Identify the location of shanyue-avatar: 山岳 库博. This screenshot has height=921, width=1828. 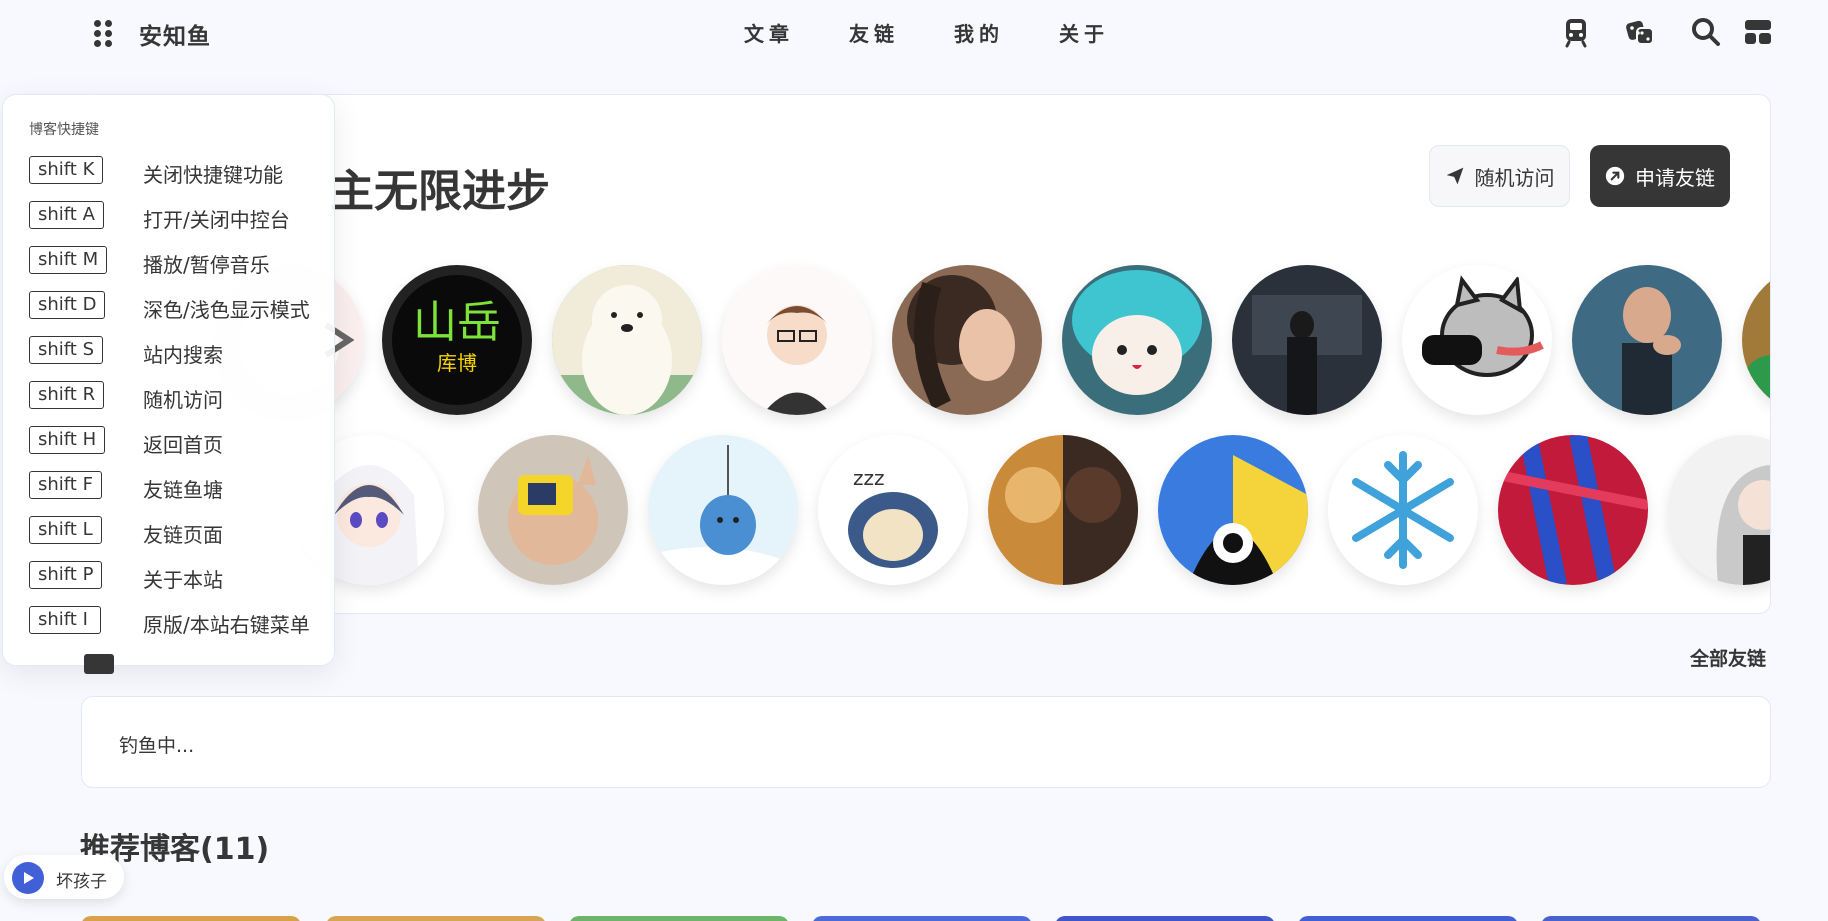
(457, 340).